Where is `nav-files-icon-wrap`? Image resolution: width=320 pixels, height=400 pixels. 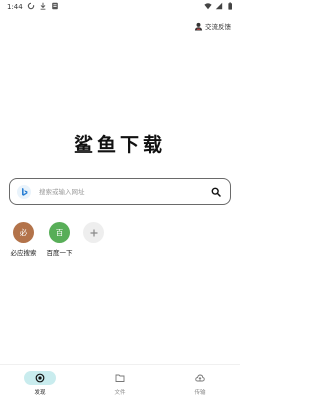
nav-files-icon-wrap is located at coordinates (120, 378).